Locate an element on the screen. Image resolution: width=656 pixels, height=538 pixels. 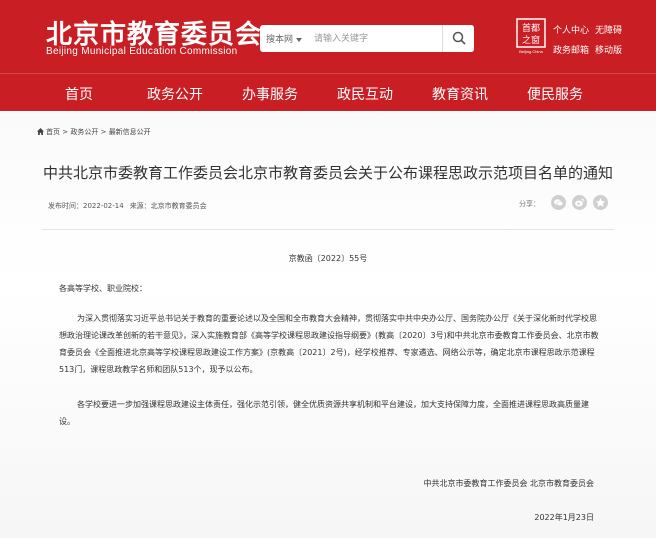
breadcrumb: 首页 > 政务公开 > 最新信息公开 is located at coordinates (94, 132).